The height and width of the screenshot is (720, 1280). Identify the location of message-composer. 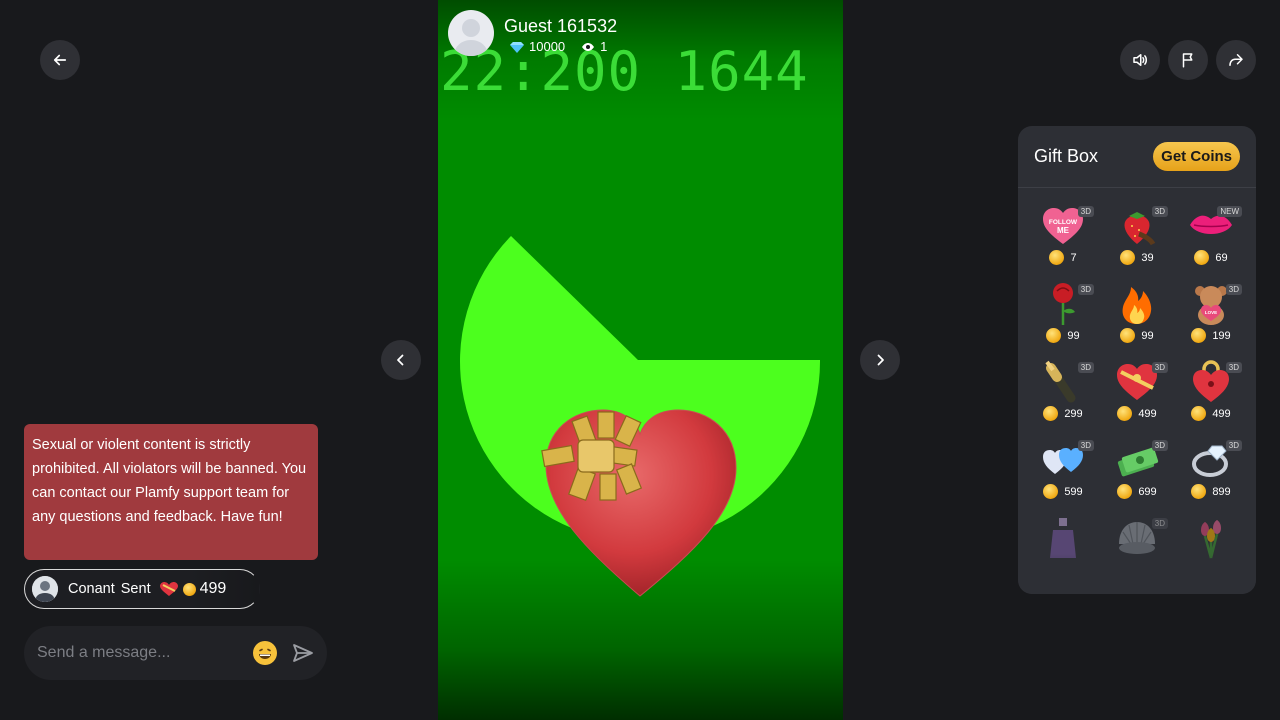
(175, 653).